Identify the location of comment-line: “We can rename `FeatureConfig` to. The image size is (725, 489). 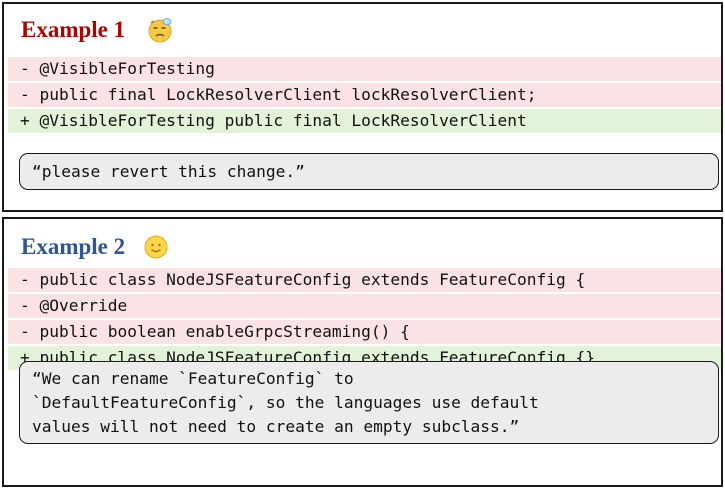
(193, 378).